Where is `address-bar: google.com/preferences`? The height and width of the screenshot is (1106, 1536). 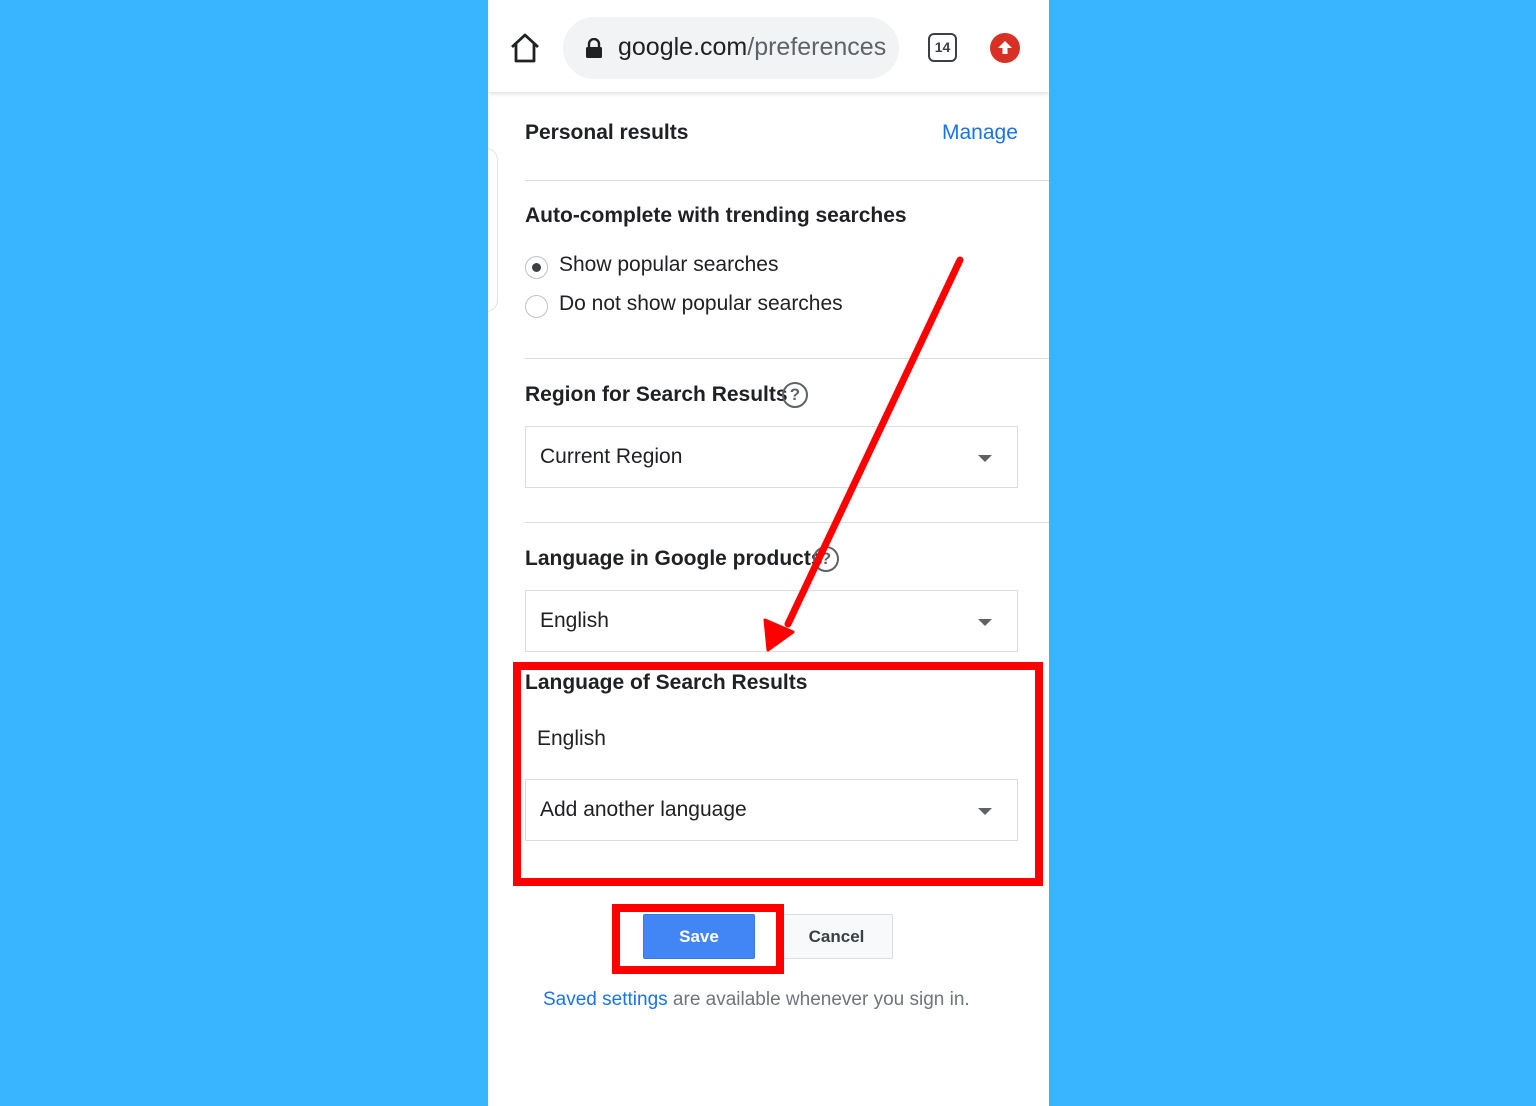 address-bar: google.com/preferences is located at coordinates (731, 48).